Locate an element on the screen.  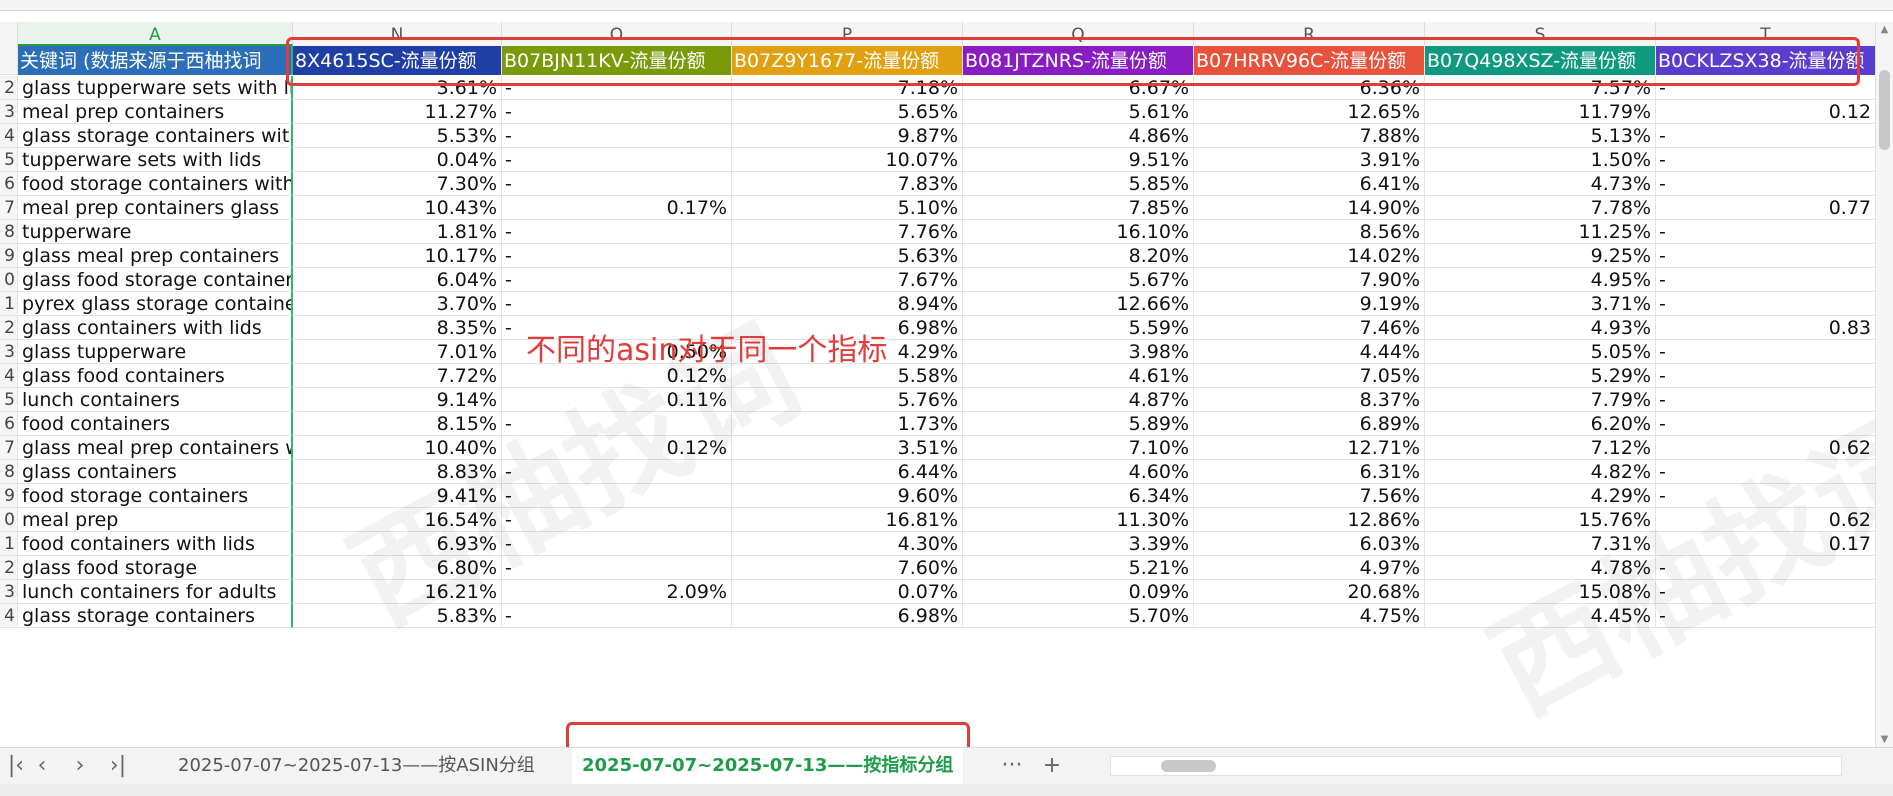
row-number is located at coordinates (9, 60).